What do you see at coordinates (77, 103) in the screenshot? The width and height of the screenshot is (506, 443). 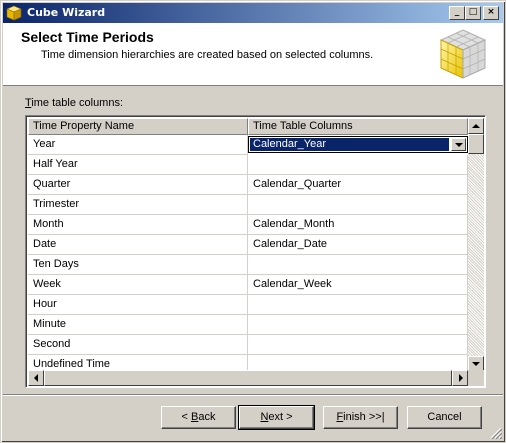 I see `label-text: ime table columns:` at bounding box center [77, 103].